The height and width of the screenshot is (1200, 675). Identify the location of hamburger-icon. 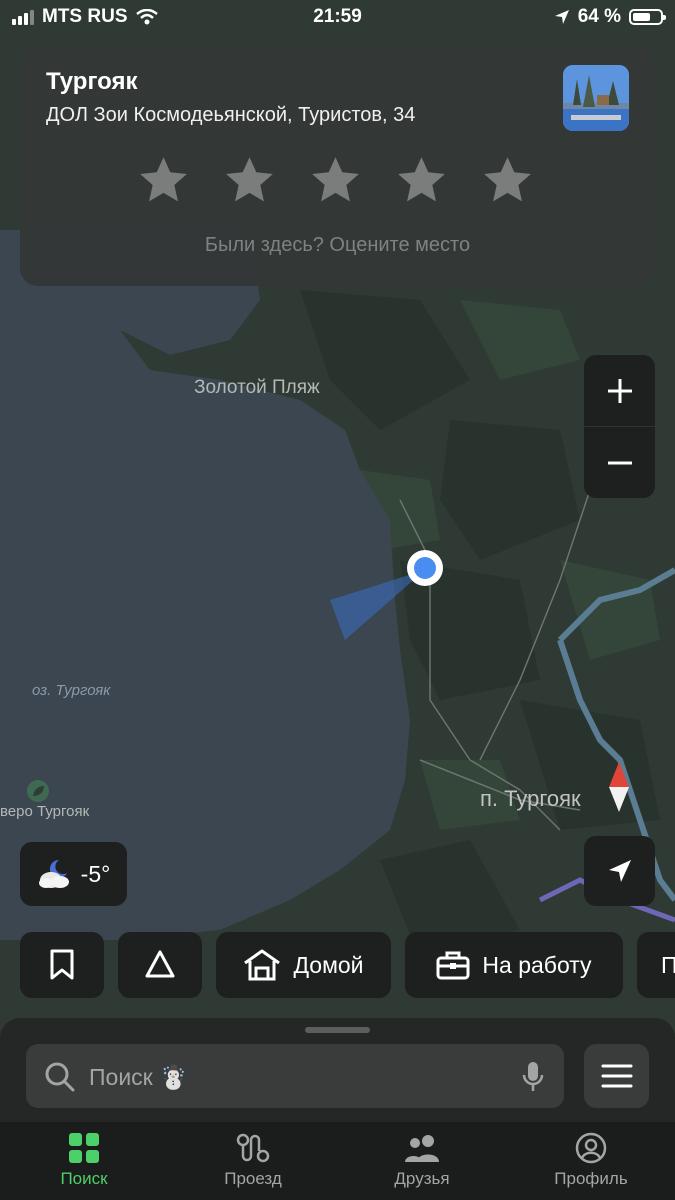
(616, 1076).